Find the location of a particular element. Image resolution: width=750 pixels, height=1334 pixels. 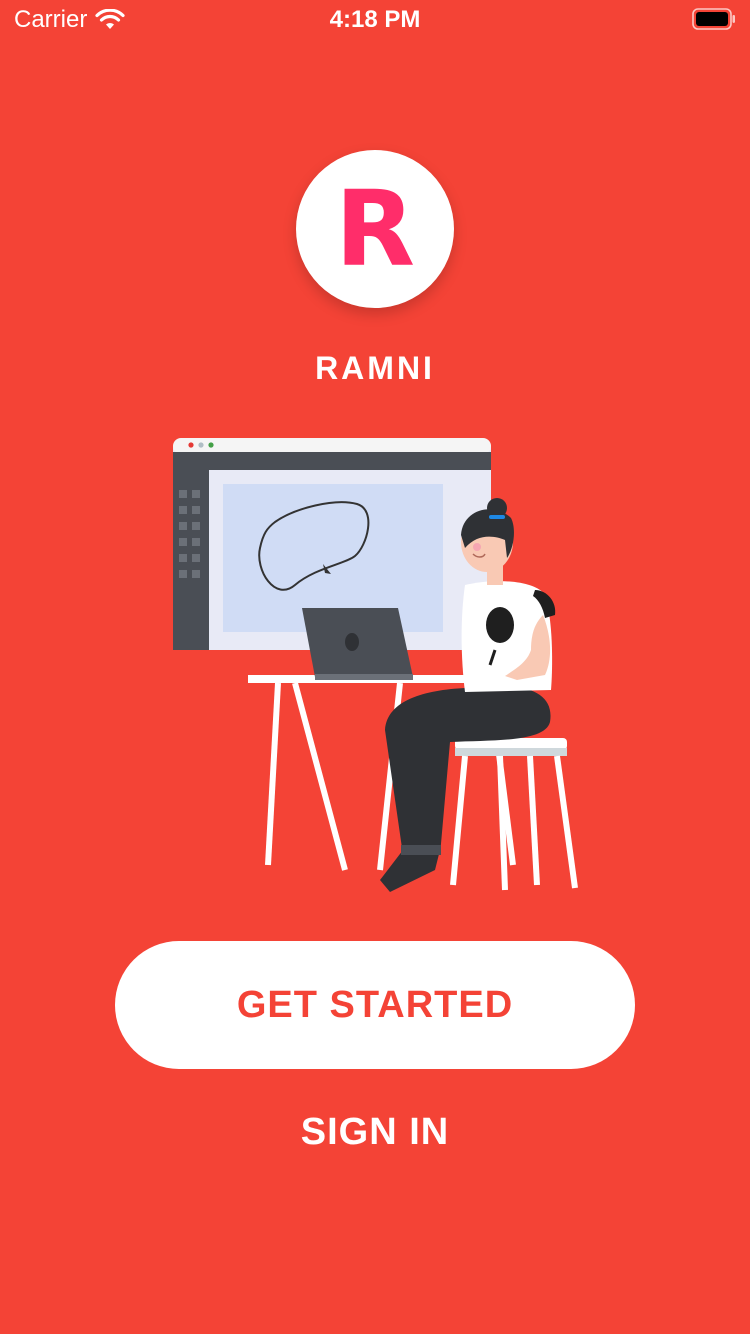

stool-graphic is located at coordinates (514, 814).